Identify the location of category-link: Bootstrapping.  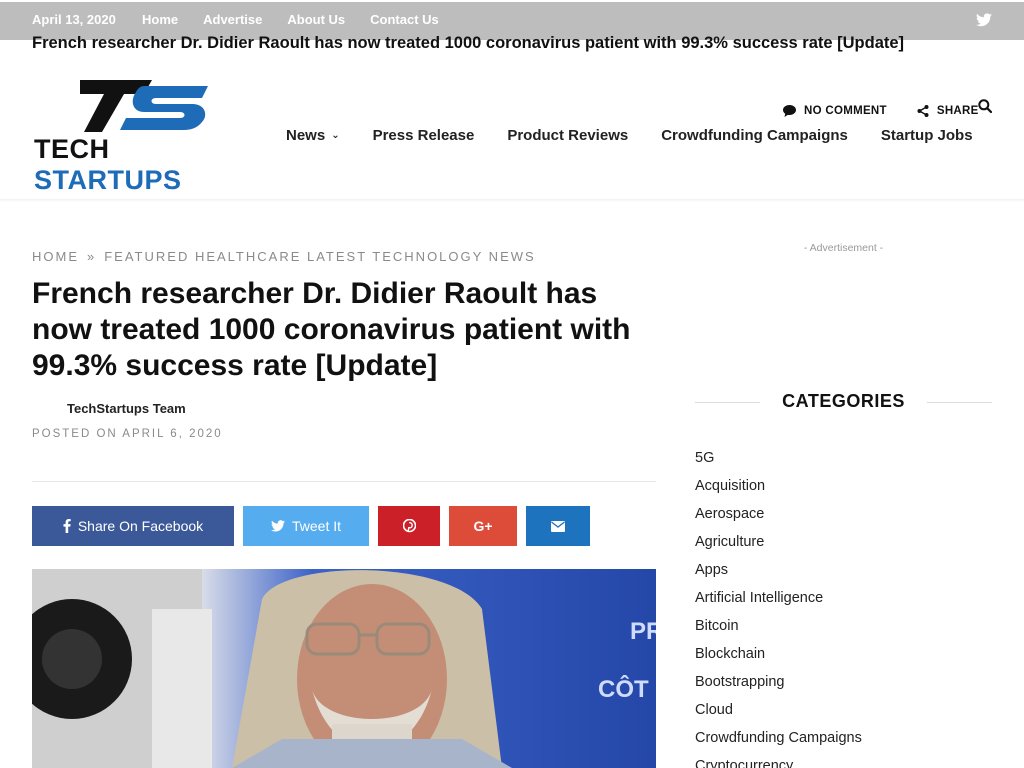
(739, 682).